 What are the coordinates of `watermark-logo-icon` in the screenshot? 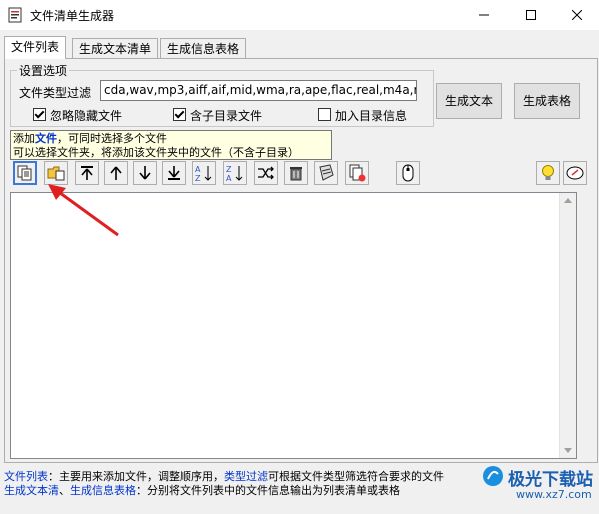 It's located at (493, 476).